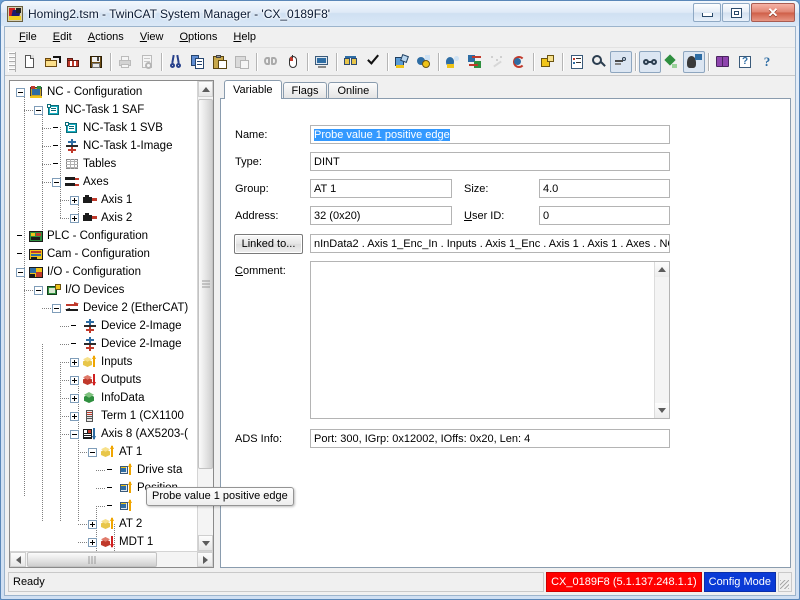  What do you see at coordinates (253, 89) in the screenshot?
I see `tab-variable: Variable` at bounding box center [253, 89].